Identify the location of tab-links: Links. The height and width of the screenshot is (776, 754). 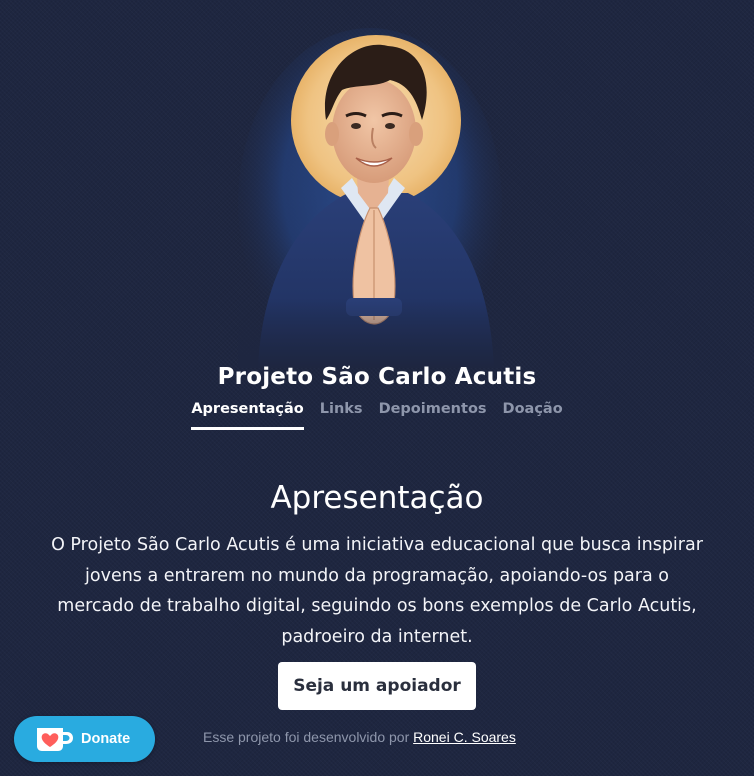
(341, 415).